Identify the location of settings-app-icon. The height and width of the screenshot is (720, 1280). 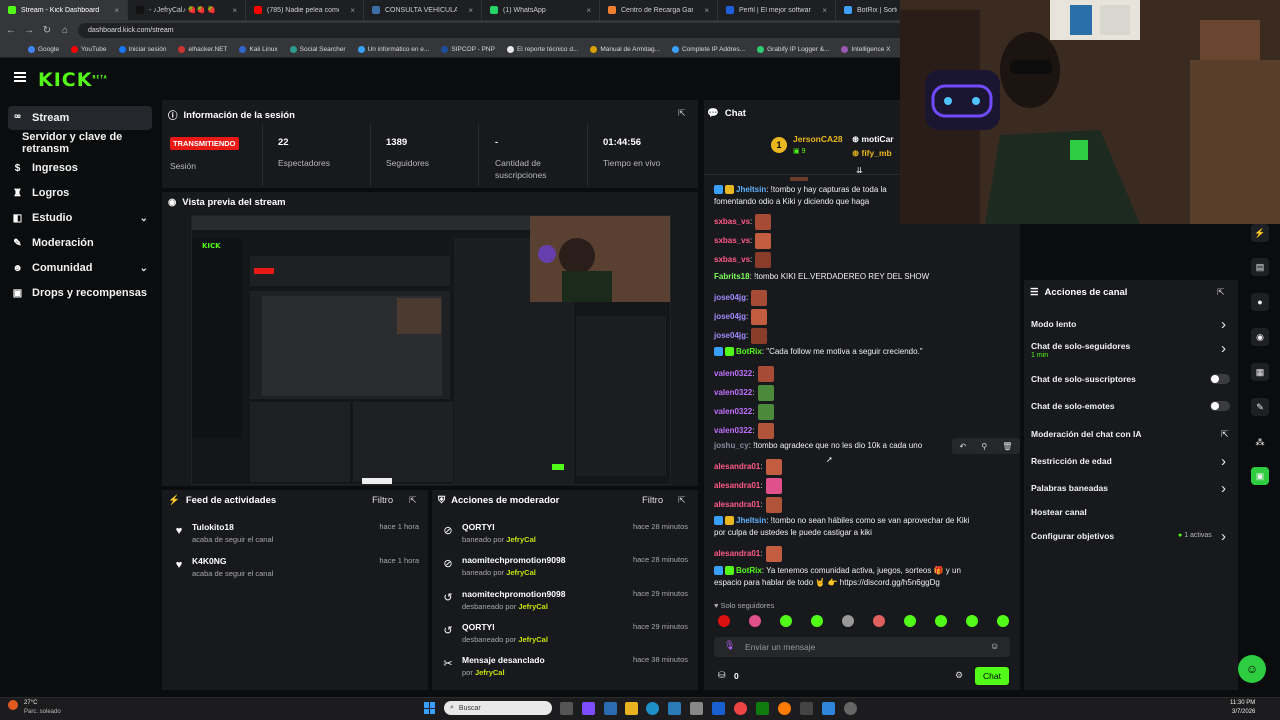
(696, 708).